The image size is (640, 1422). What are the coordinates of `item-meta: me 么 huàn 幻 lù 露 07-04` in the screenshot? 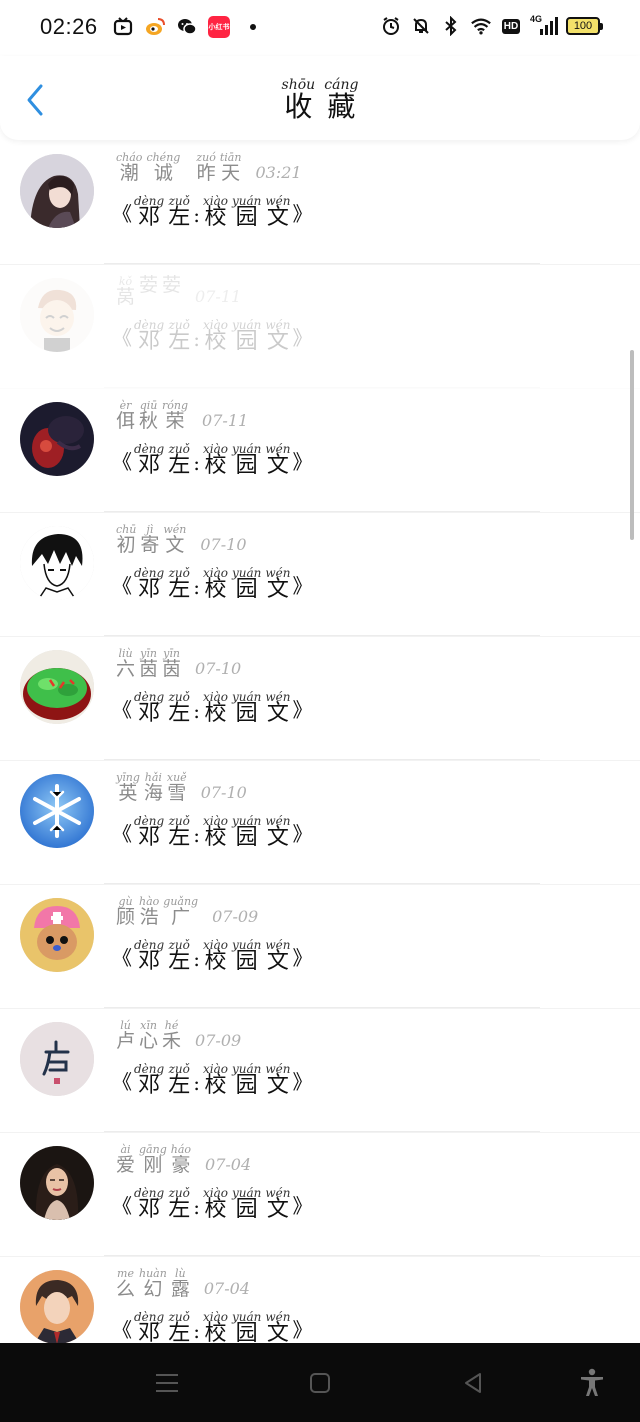 It's located at (182, 1283).